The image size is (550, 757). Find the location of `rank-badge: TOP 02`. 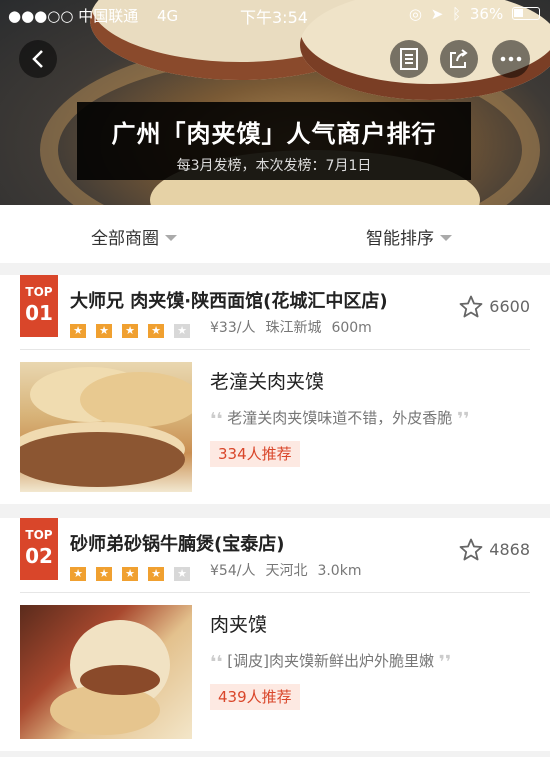

rank-badge: TOP 02 is located at coordinates (39, 549).